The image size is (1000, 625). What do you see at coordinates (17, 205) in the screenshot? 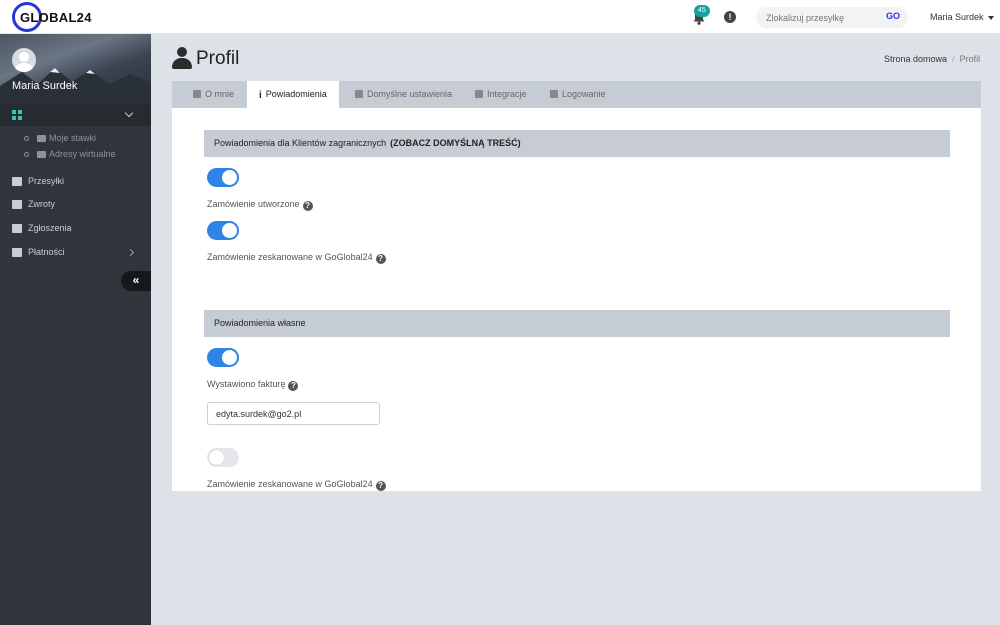
I see `undo-icon` at bounding box center [17, 205].